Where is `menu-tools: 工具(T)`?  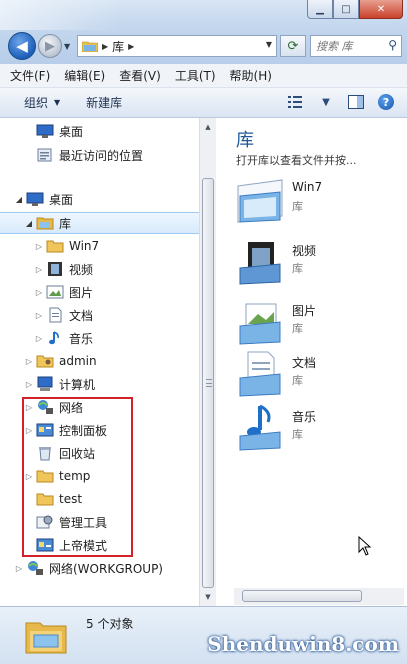 menu-tools: 工具(T) is located at coordinates (195, 75).